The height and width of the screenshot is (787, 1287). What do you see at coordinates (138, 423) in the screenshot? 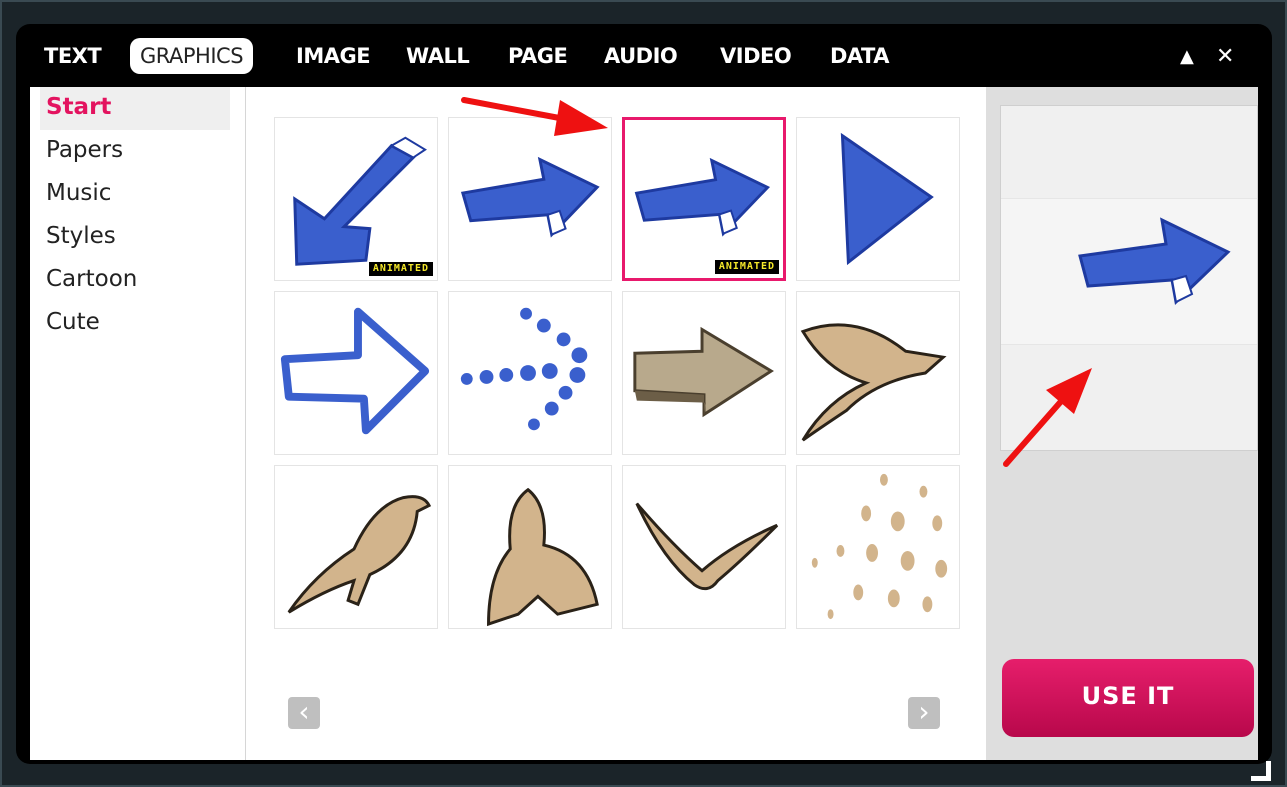
I see `category-sidebar: Start Papers Music Styles Cartoon Cute` at bounding box center [138, 423].